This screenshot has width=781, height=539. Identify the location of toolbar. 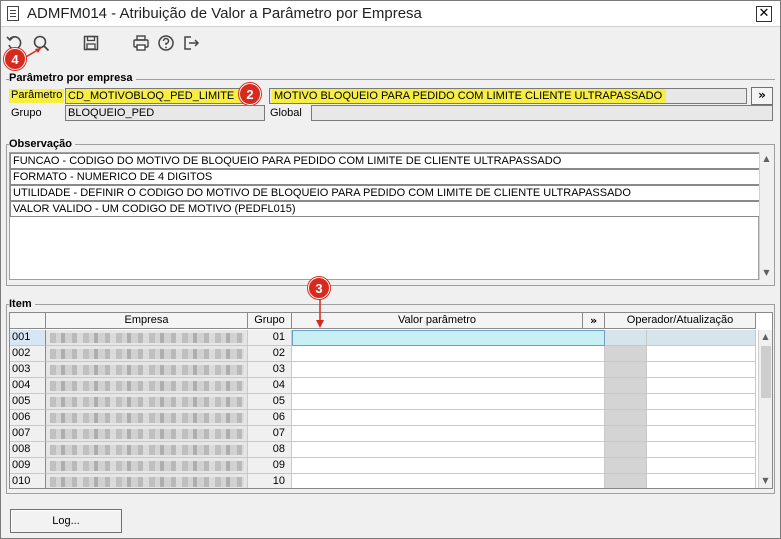
(390, 43).